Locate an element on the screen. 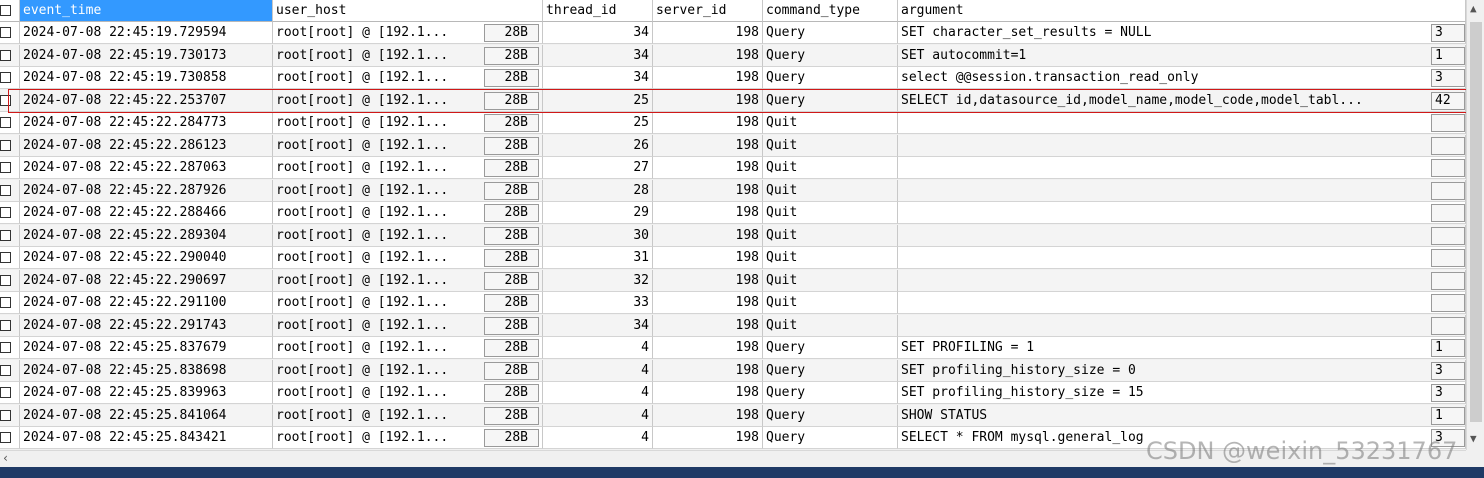  column-header-event-time: event_time is located at coordinates (146, 11).